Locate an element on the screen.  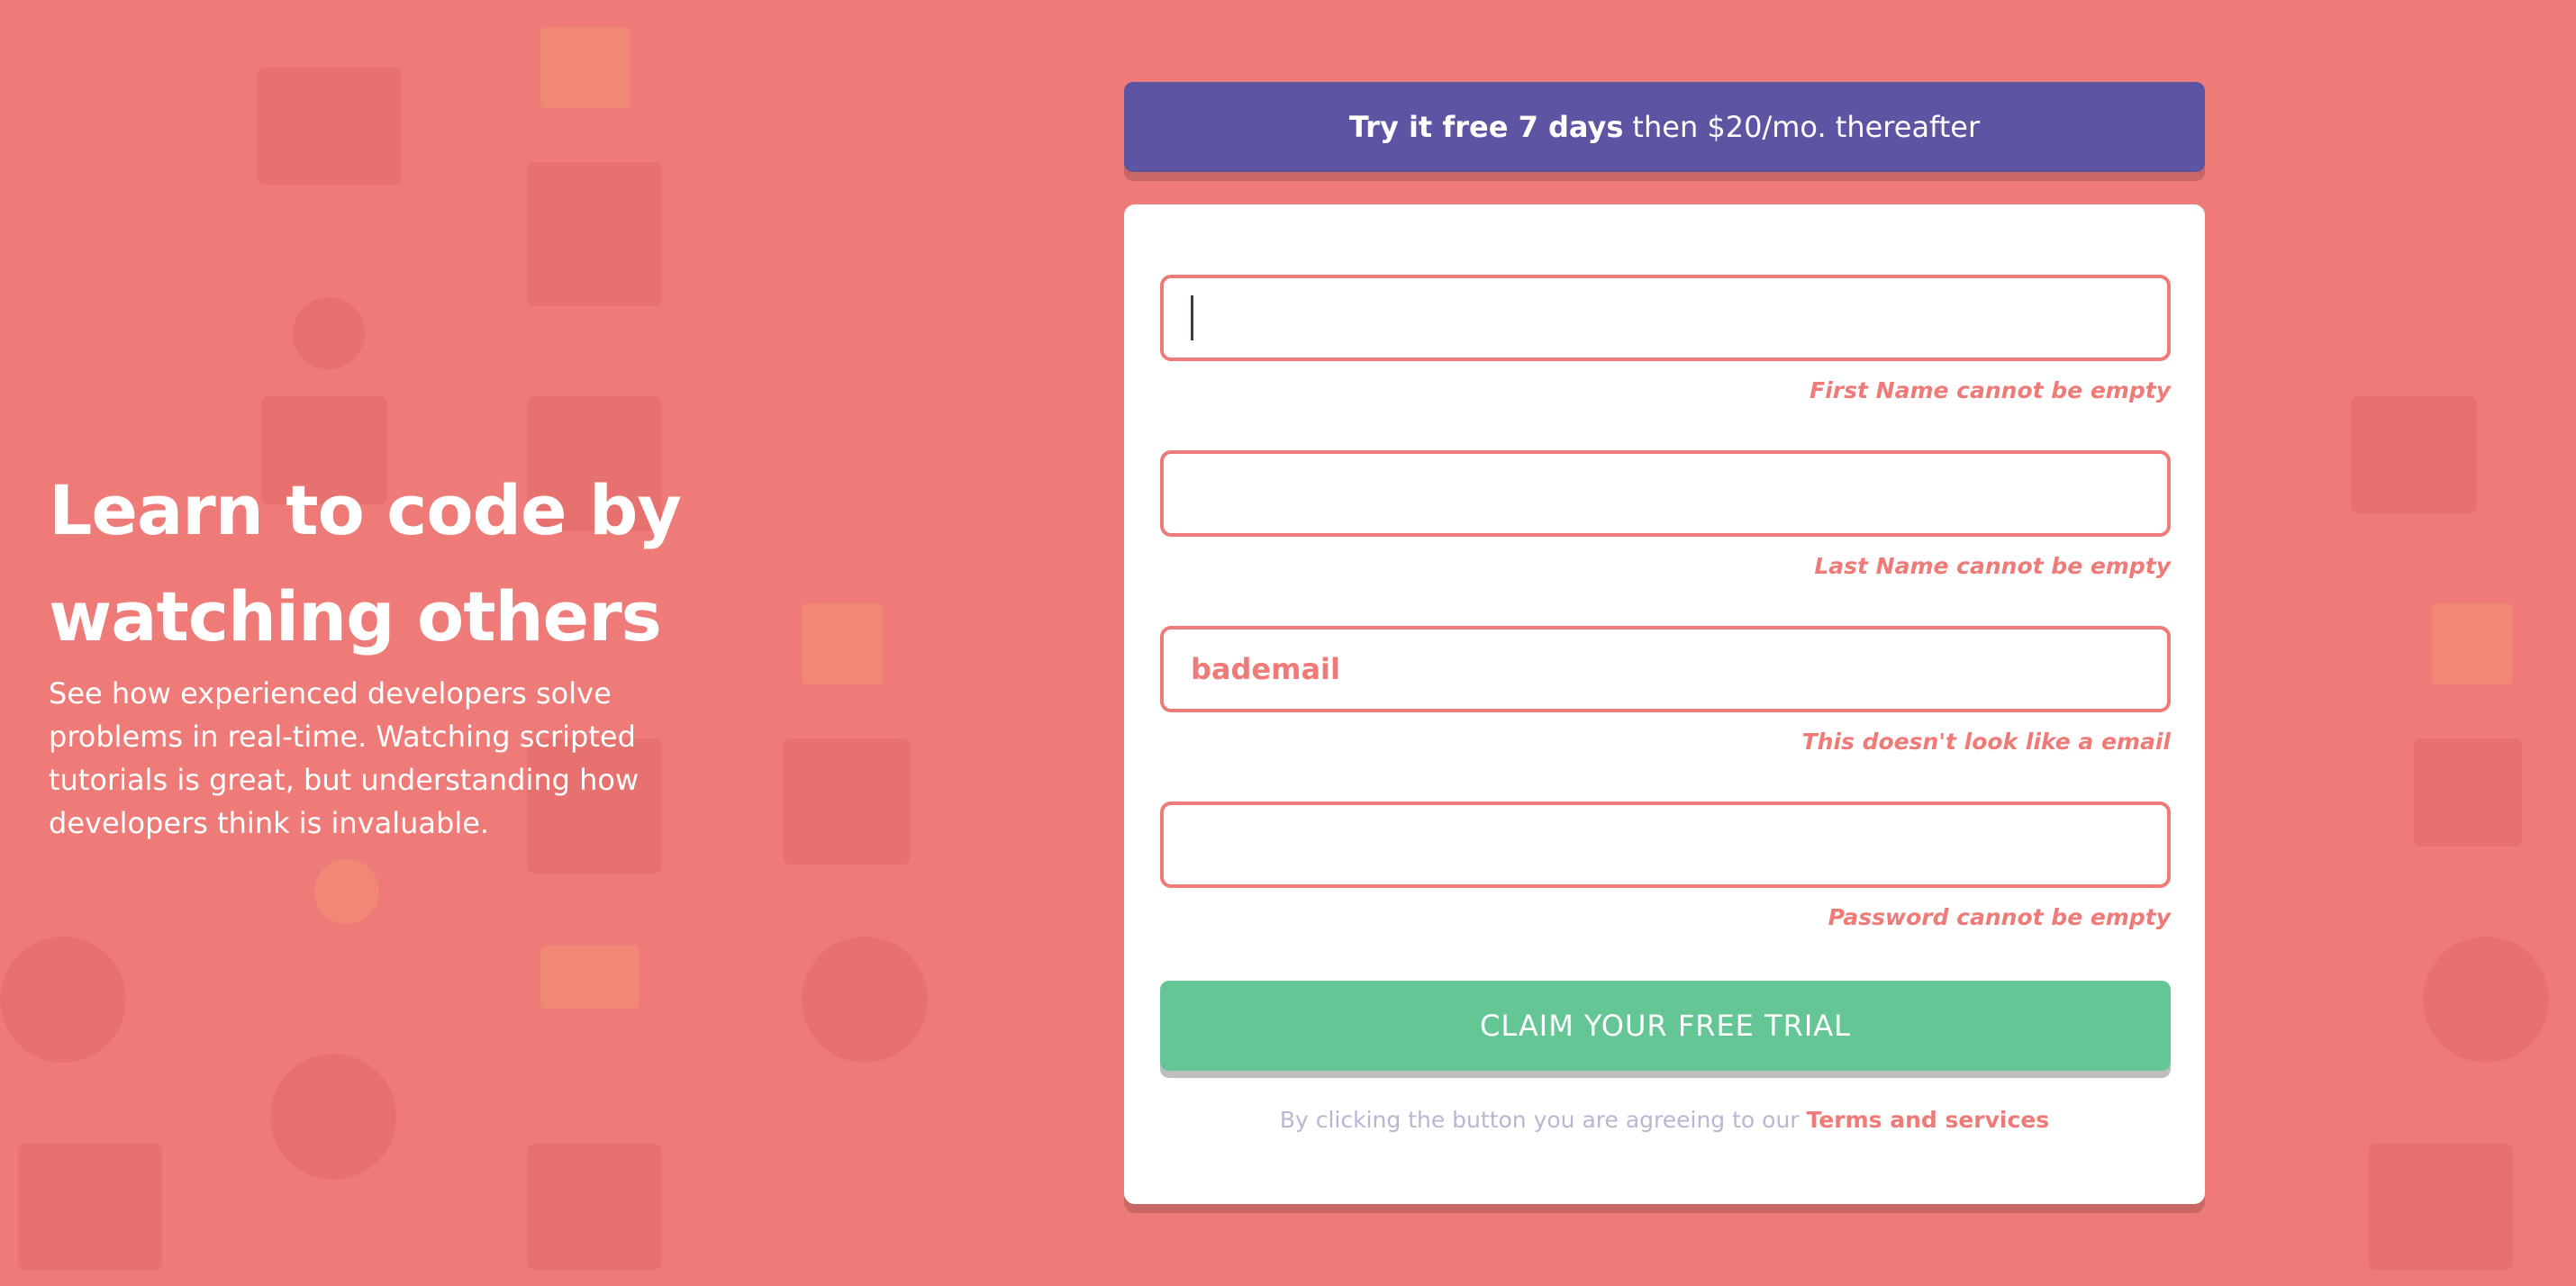
first-name-error: First Name cannot be empty is located at coordinates (1990, 390).